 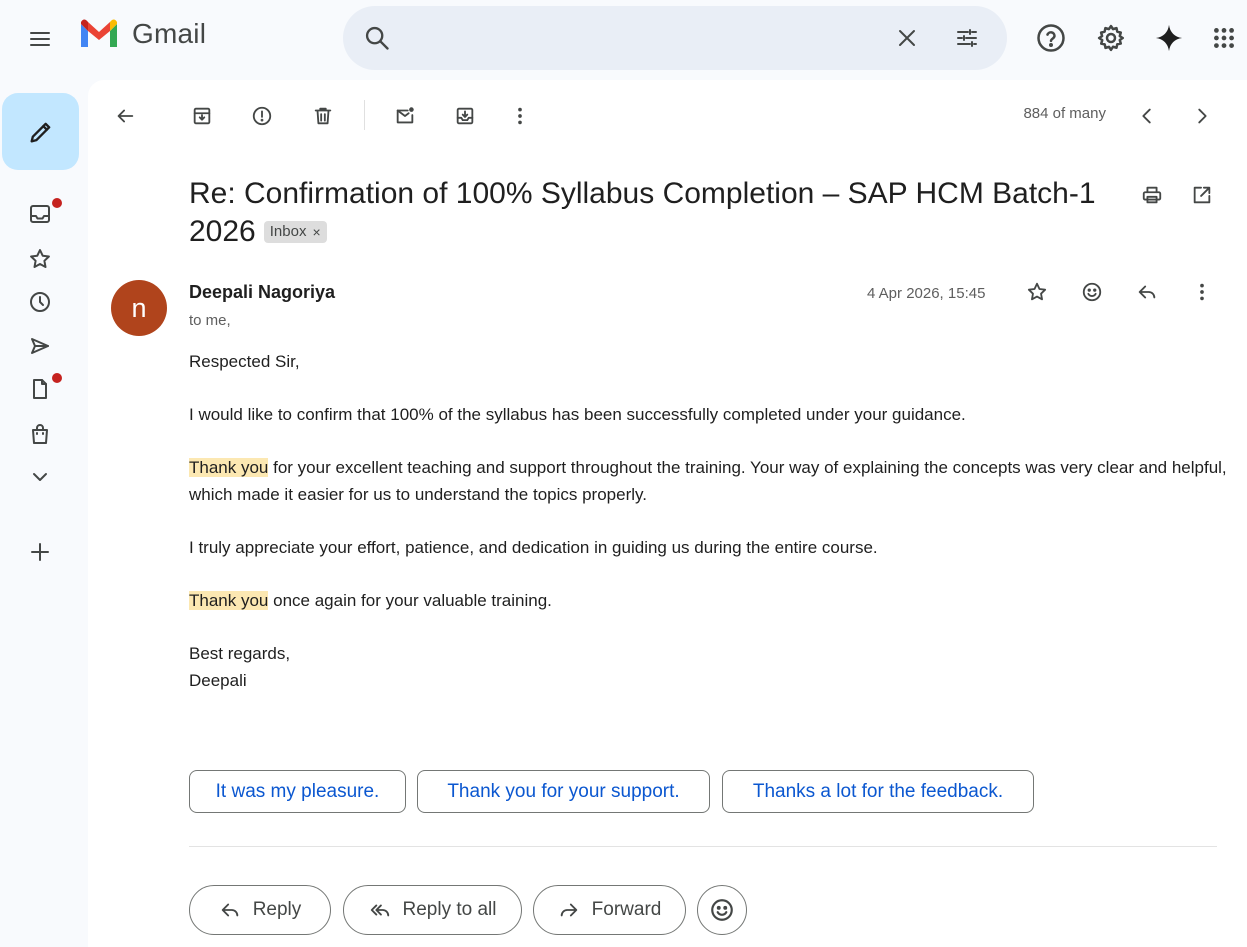 What do you see at coordinates (169, 33) in the screenshot?
I see `app-name: Gmail` at bounding box center [169, 33].